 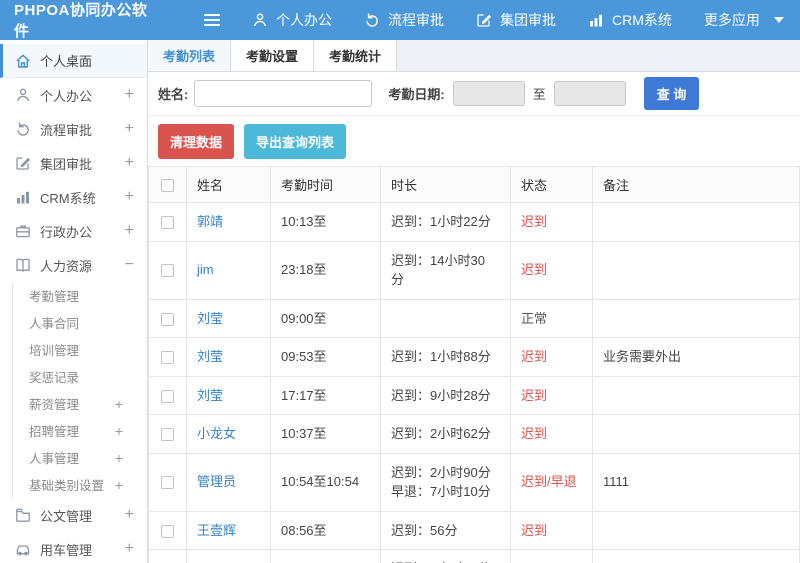 What do you see at coordinates (68, 198) in the screenshot?
I see `sidebar-item-label: CRM系统` at bounding box center [68, 198].